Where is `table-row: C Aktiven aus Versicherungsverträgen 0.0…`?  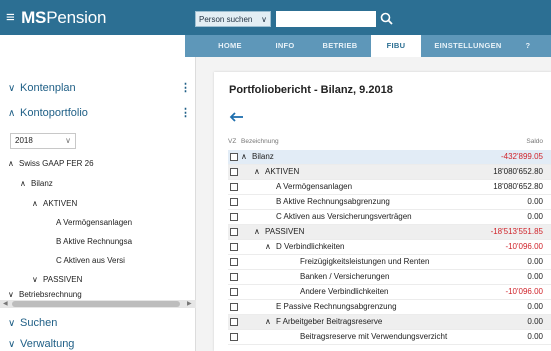
table-row: C Aktiven aus Versicherungsverträgen 0.0… is located at coordinates (389, 217).